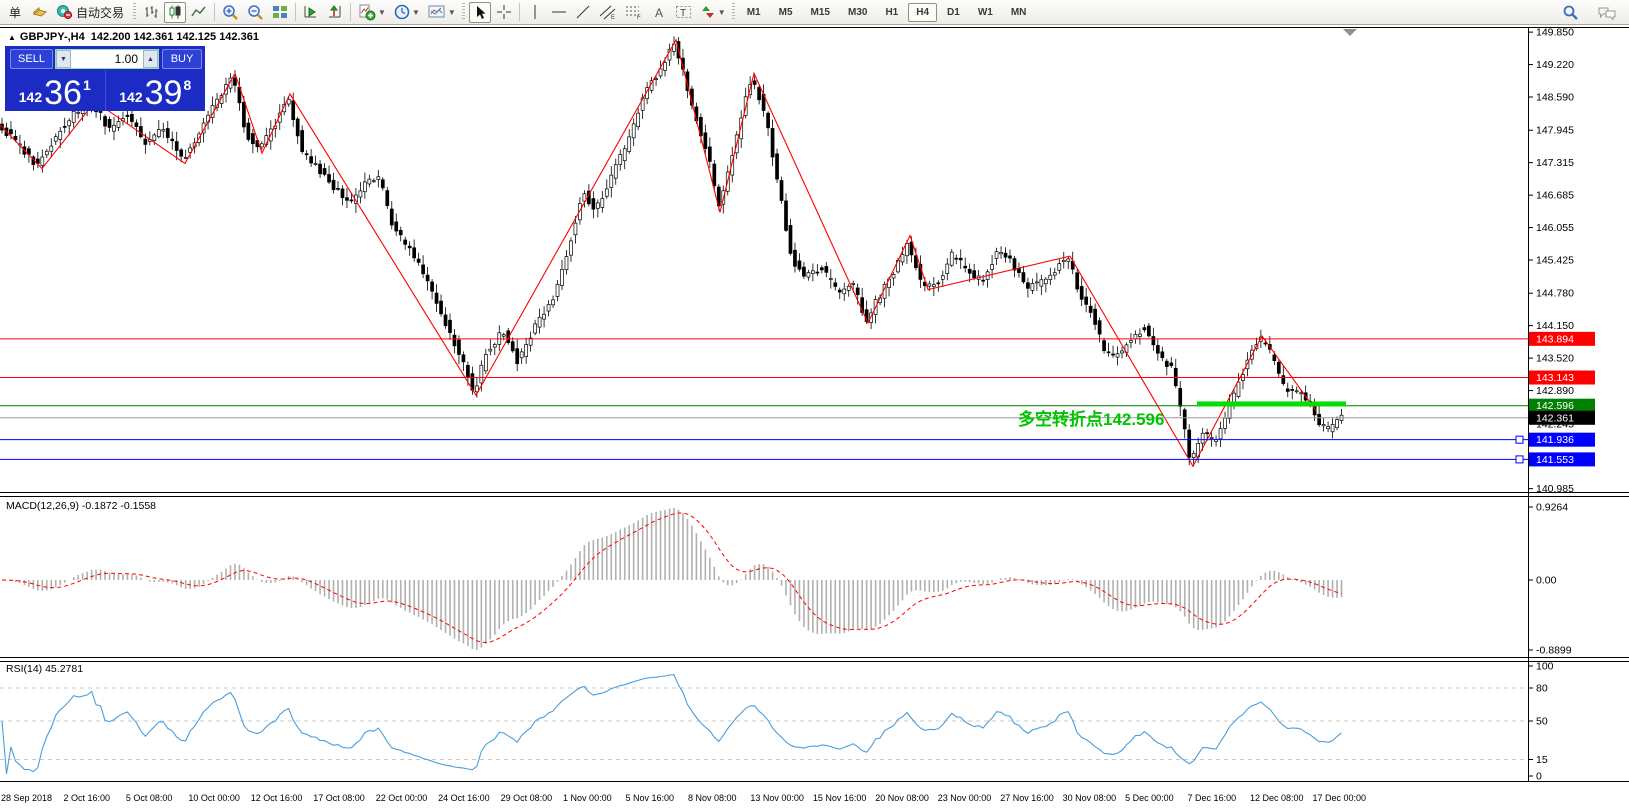  I want to click on collapse-arrow-icon: ▲, so click(12, 37).